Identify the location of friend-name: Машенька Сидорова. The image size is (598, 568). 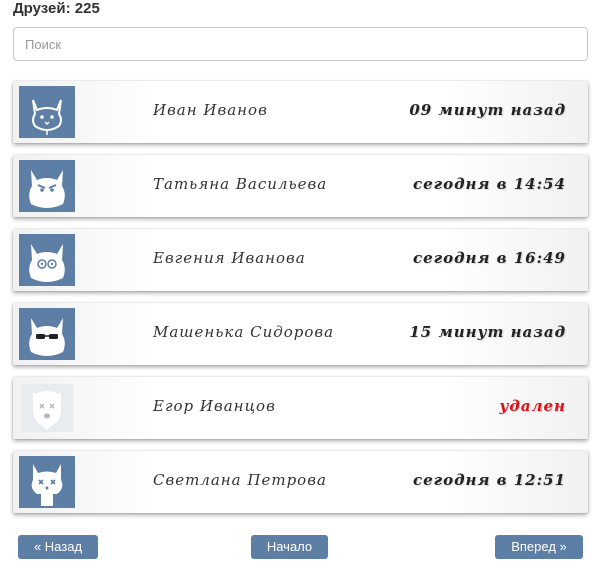
(243, 332).